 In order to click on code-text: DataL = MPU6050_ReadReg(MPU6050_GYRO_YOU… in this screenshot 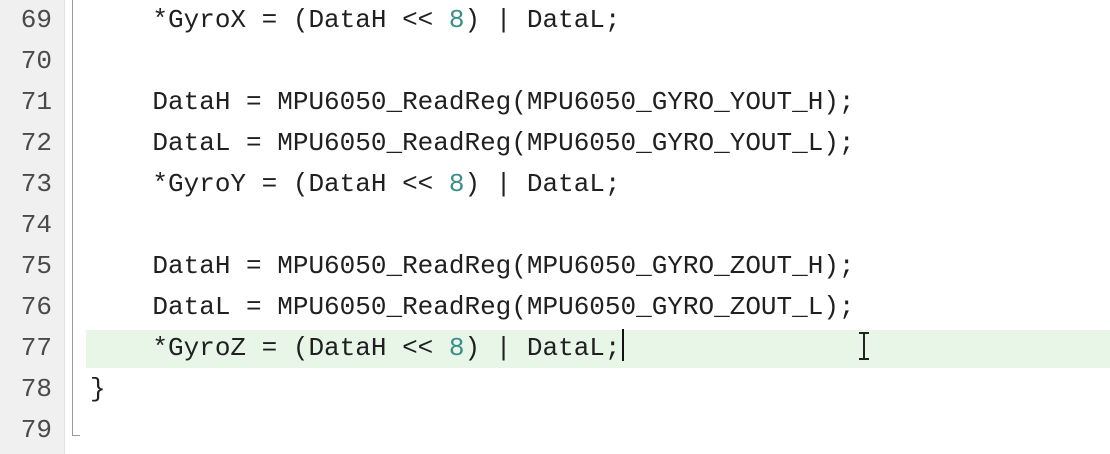, I will do `click(472, 143)`.